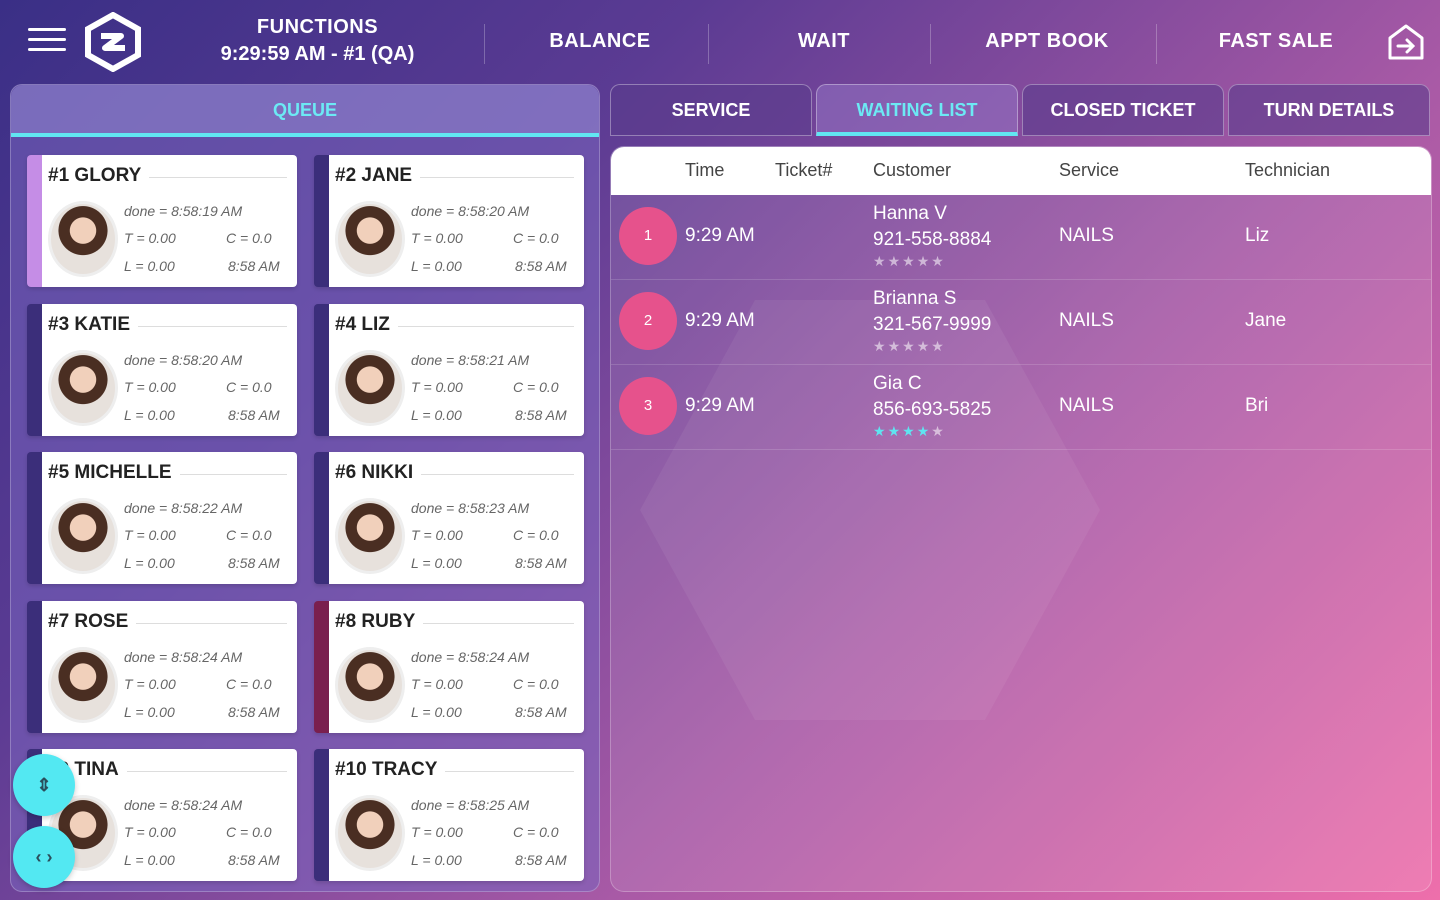  What do you see at coordinates (1266, 320) in the screenshot?
I see `row-technician: Jane` at bounding box center [1266, 320].